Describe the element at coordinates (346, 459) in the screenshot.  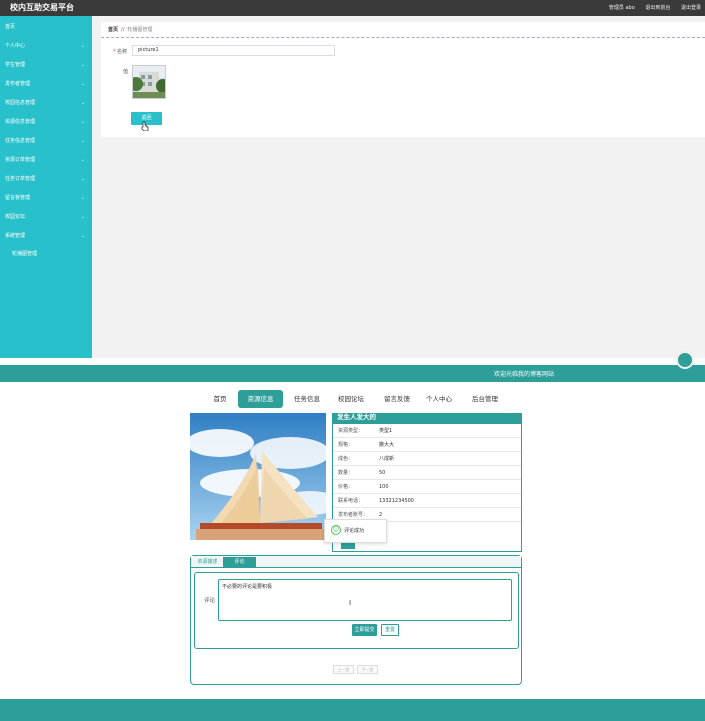
I see `info-key: 成色：` at that location.